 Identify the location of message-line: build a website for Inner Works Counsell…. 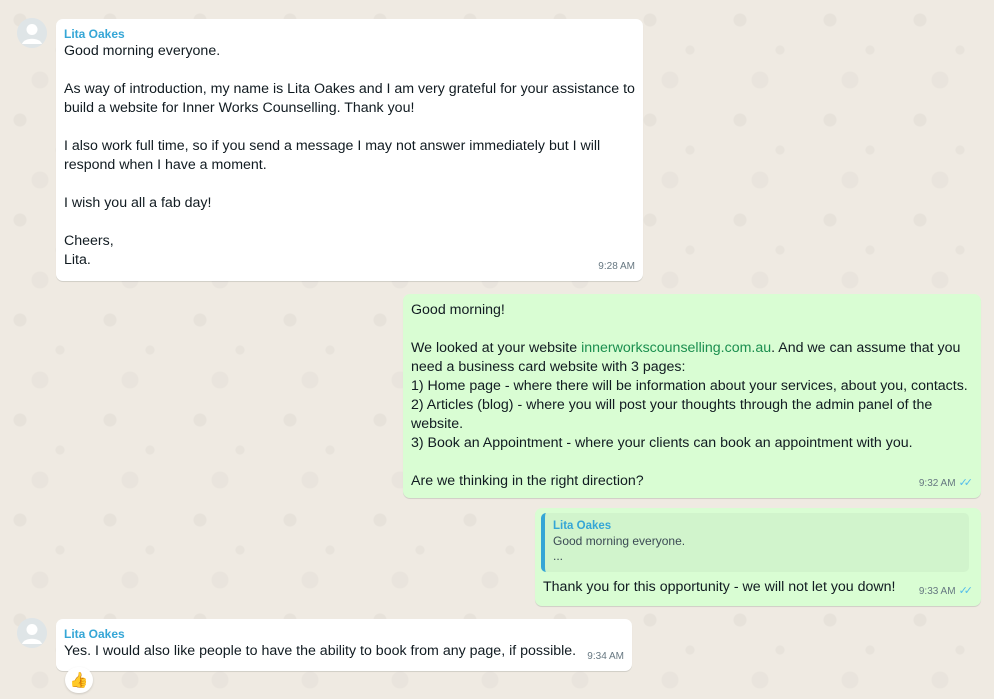
(239, 108).